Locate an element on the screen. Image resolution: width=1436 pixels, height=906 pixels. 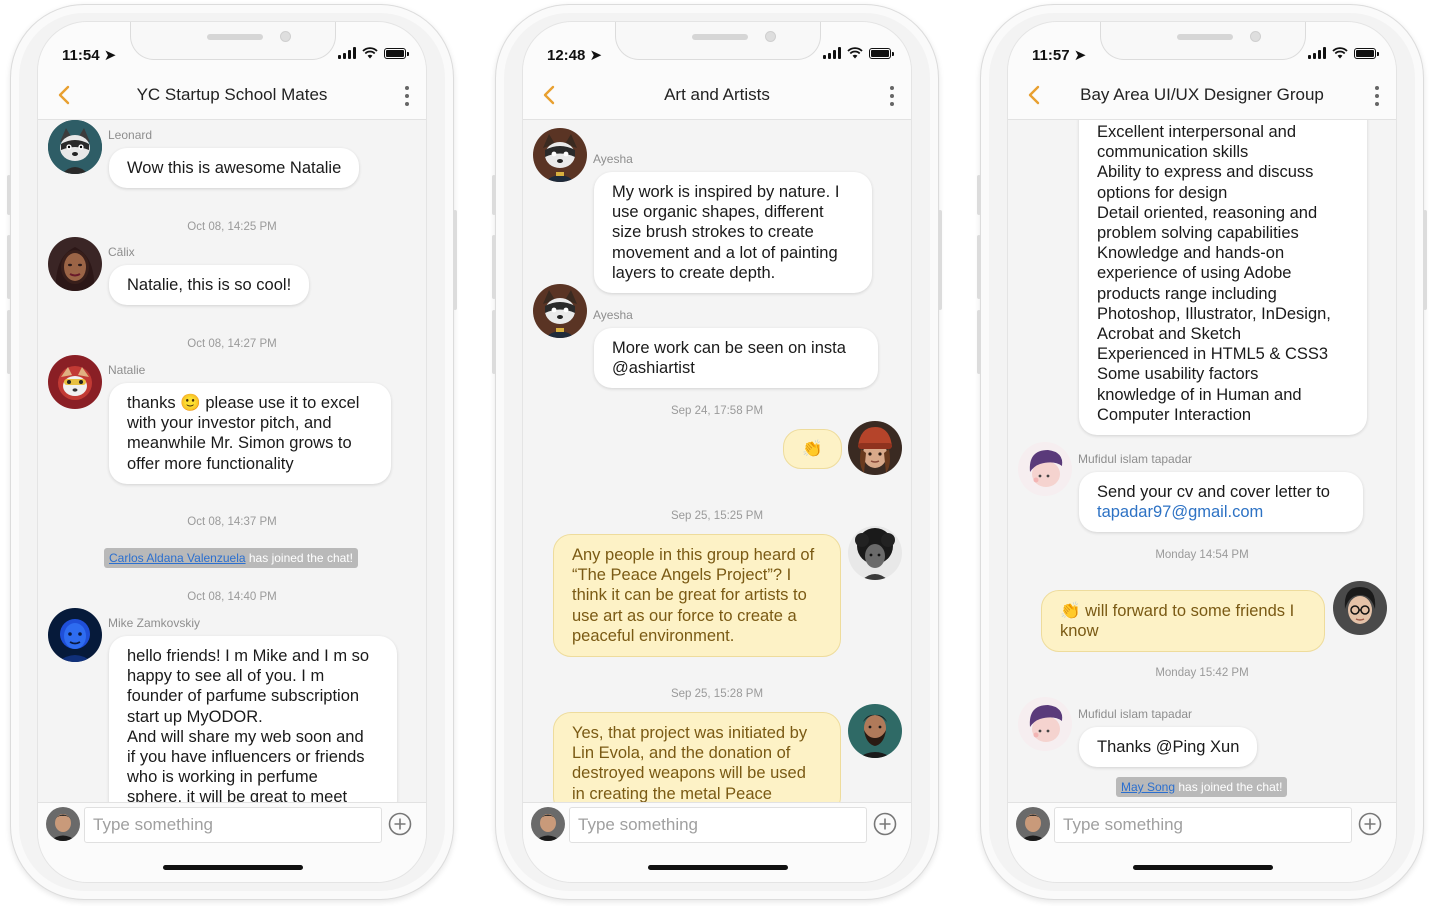
email-link: tapadar97@gmail.com is located at coordinates (1221, 512).